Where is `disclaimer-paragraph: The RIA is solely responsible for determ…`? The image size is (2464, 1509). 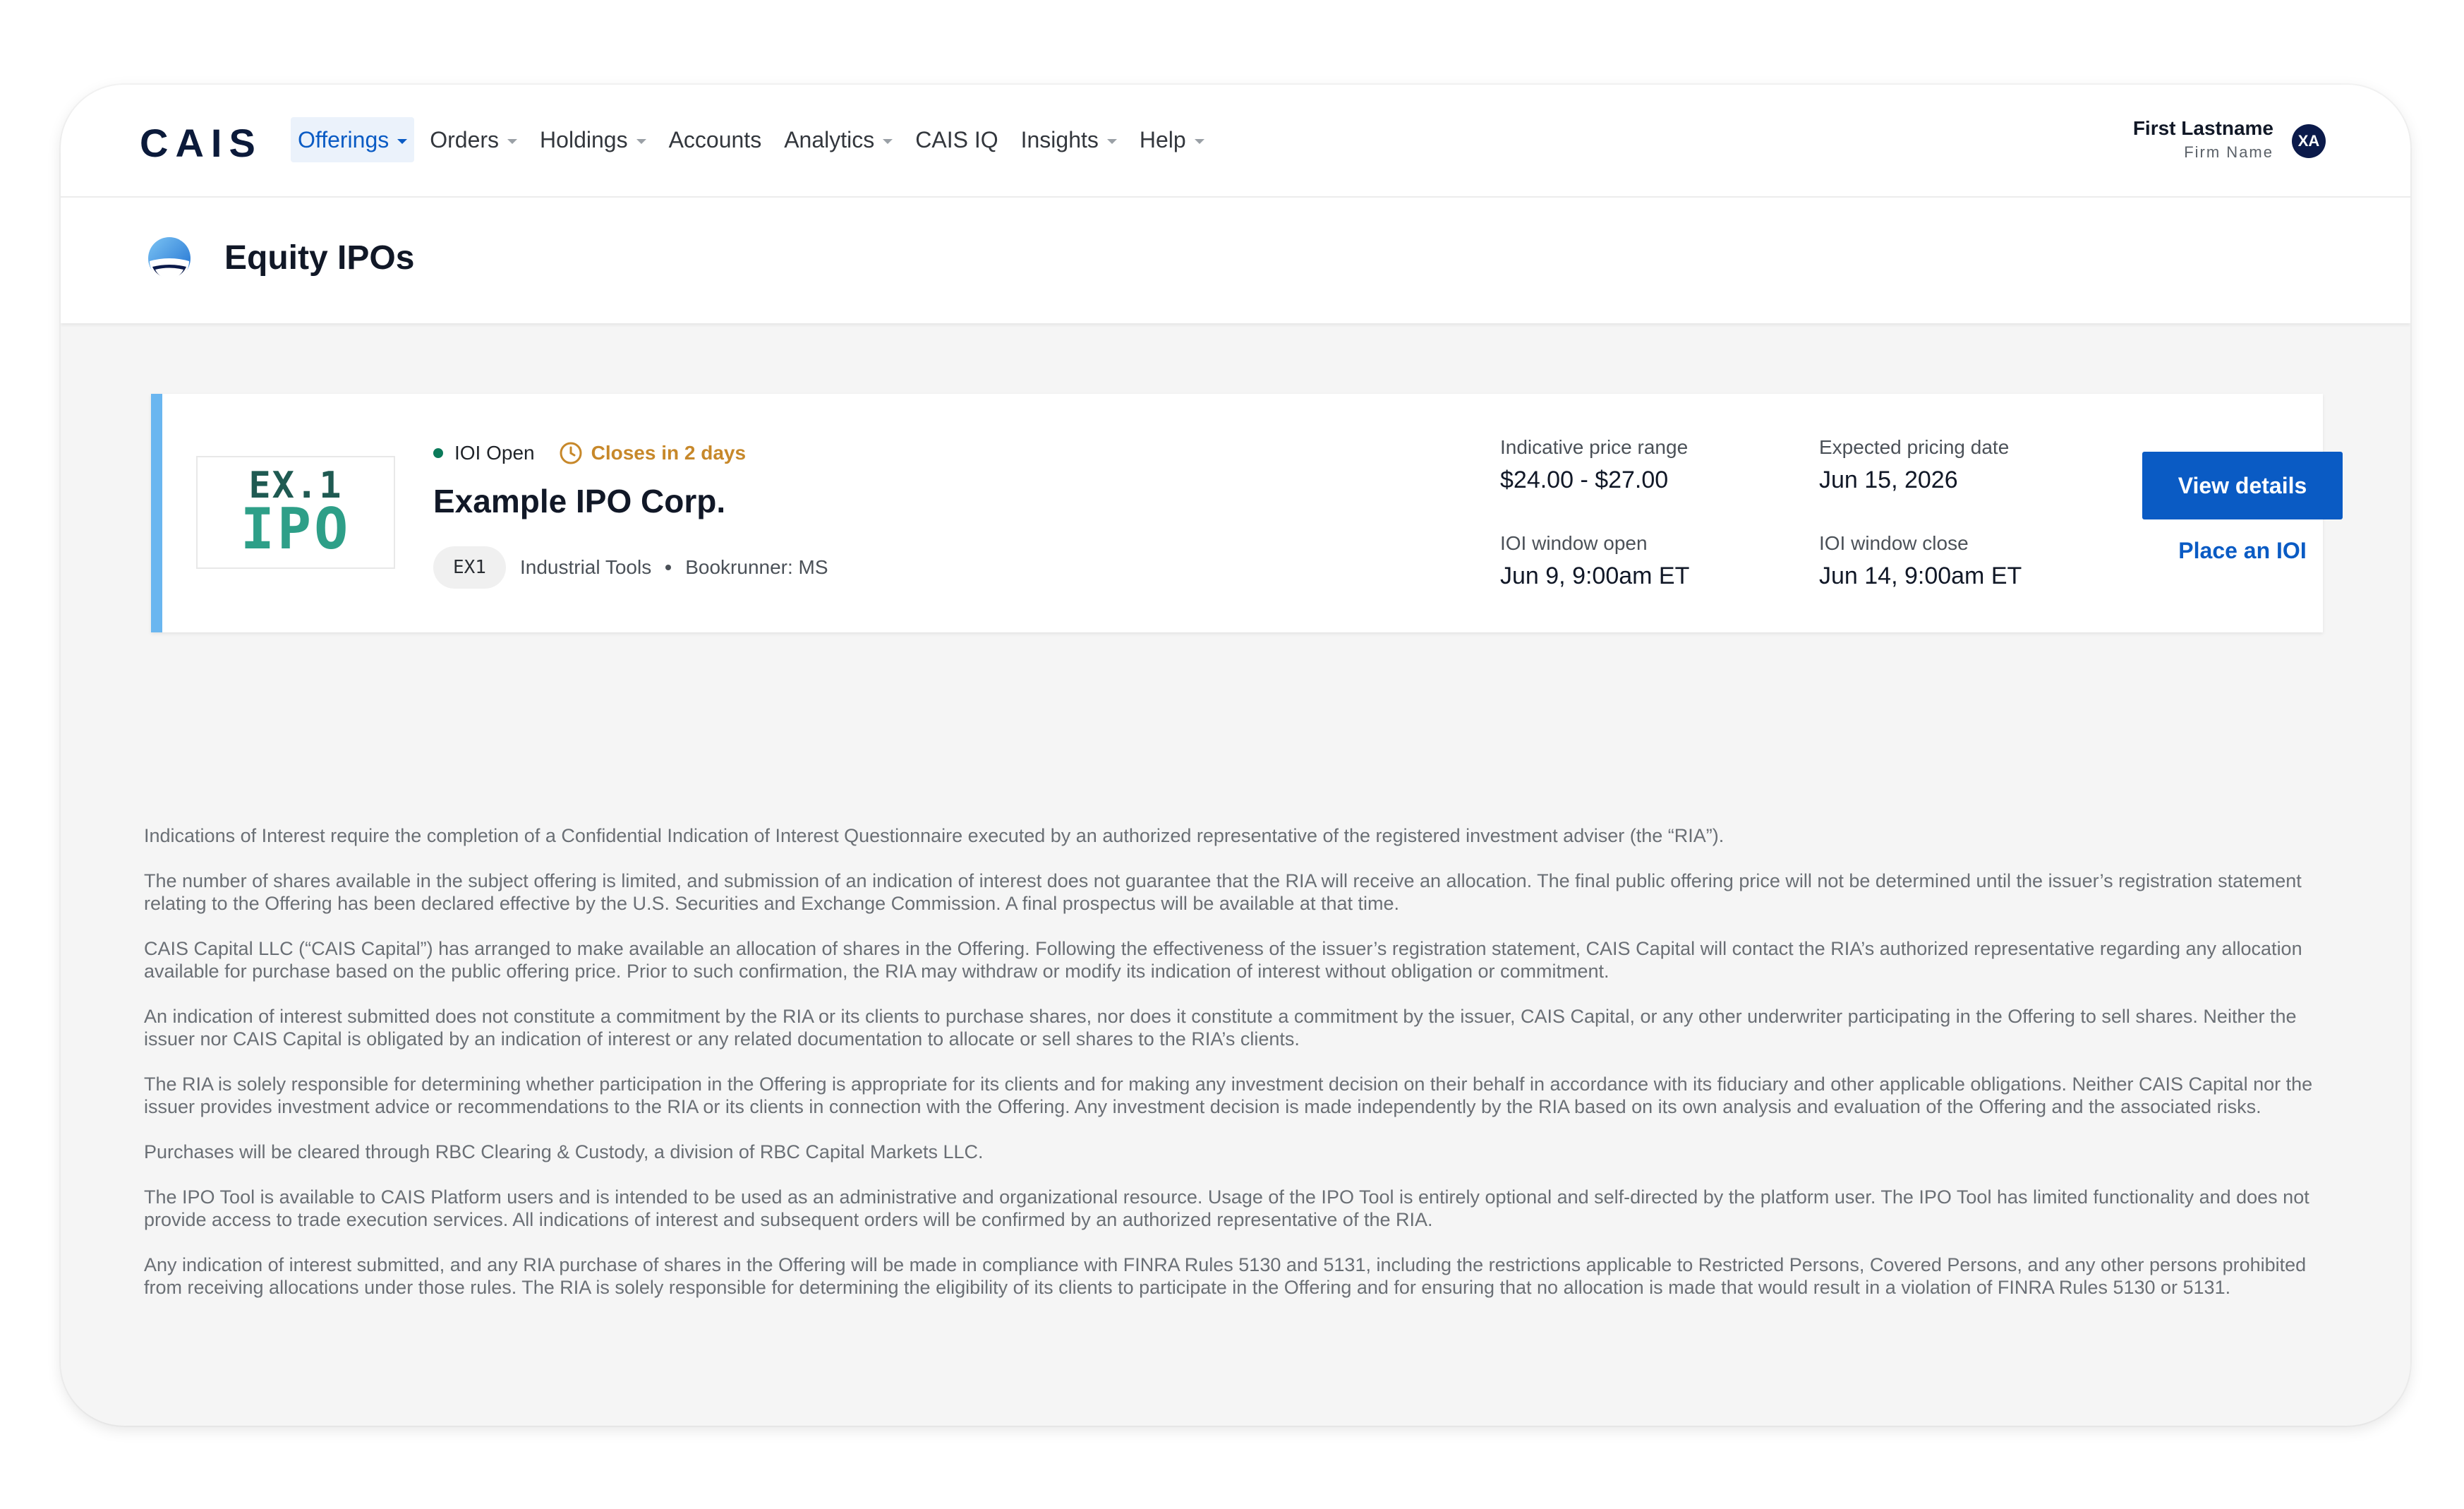 disclaimer-paragraph: The RIA is solely responsible for determ… is located at coordinates (1228, 1095).